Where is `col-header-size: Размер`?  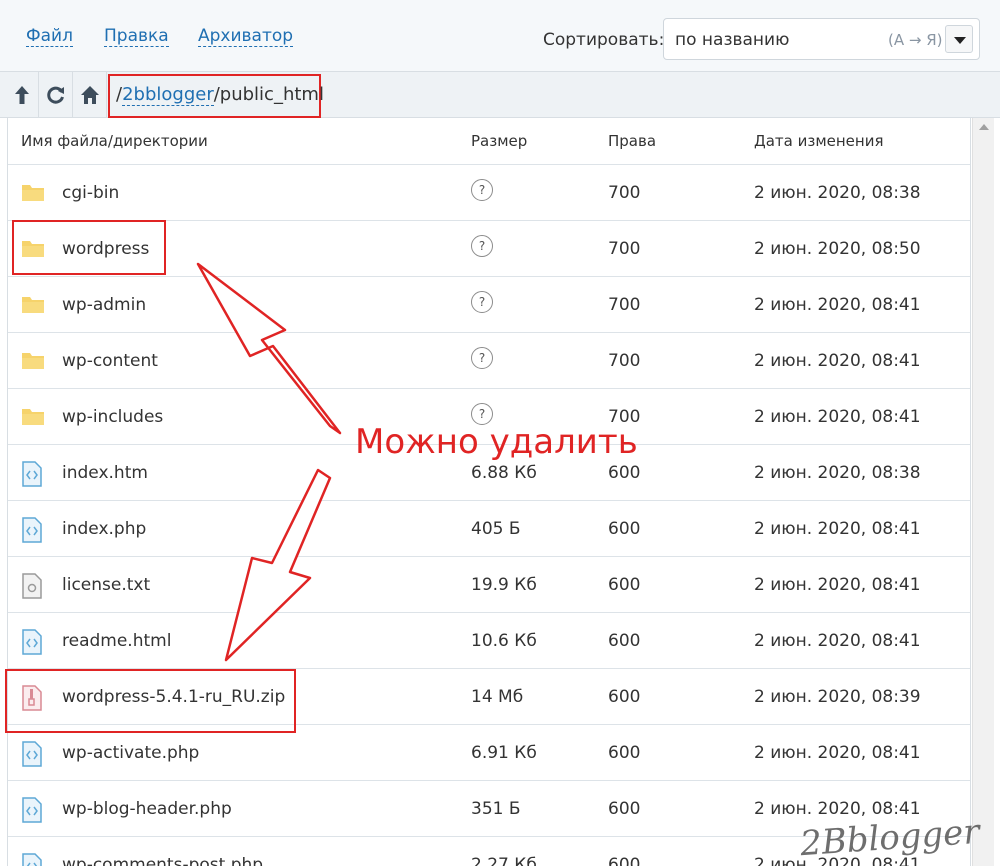
col-header-size: Размер is located at coordinates (499, 141).